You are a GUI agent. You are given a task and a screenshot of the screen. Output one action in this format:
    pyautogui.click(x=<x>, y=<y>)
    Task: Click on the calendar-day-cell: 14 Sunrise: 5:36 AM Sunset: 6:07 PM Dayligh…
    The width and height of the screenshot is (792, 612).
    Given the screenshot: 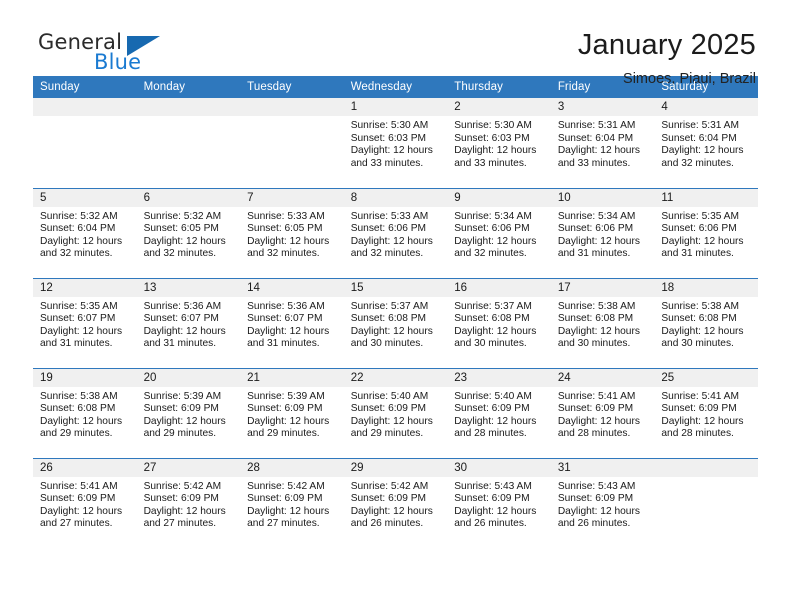 What is the action you would take?
    pyautogui.click(x=292, y=322)
    